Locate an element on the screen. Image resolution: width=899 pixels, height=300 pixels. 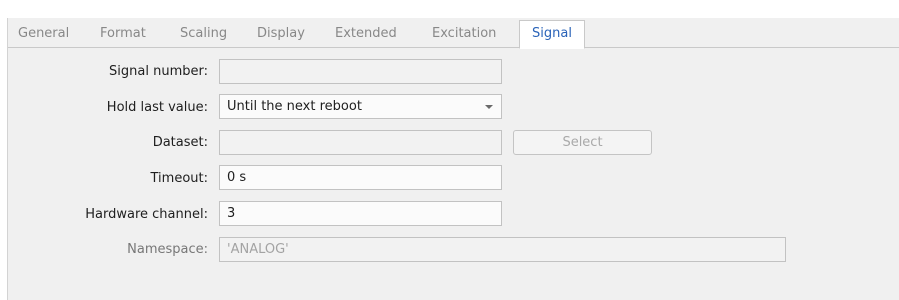
timeout-label: Timeout: is located at coordinates (179, 178).